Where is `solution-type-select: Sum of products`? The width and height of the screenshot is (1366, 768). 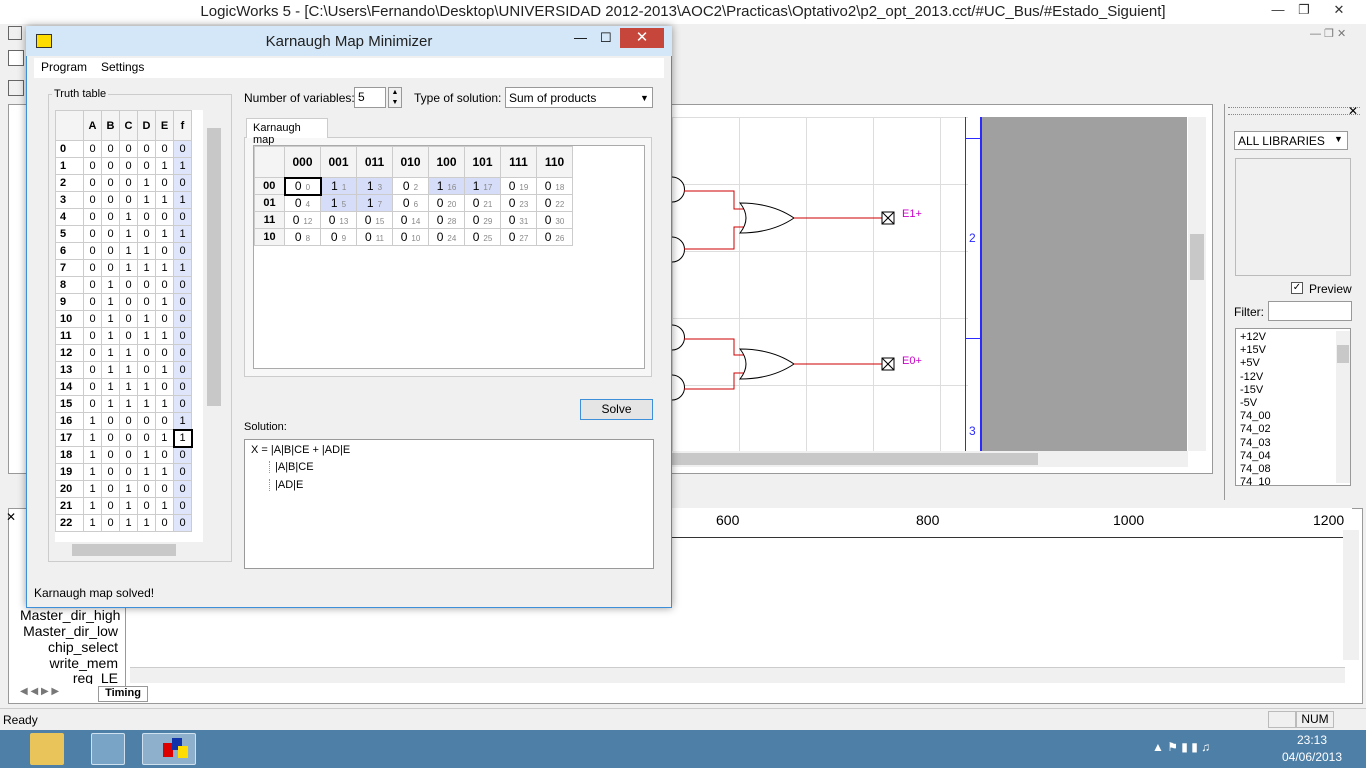 solution-type-select: Sum of products is located at coordinates (579, 97).